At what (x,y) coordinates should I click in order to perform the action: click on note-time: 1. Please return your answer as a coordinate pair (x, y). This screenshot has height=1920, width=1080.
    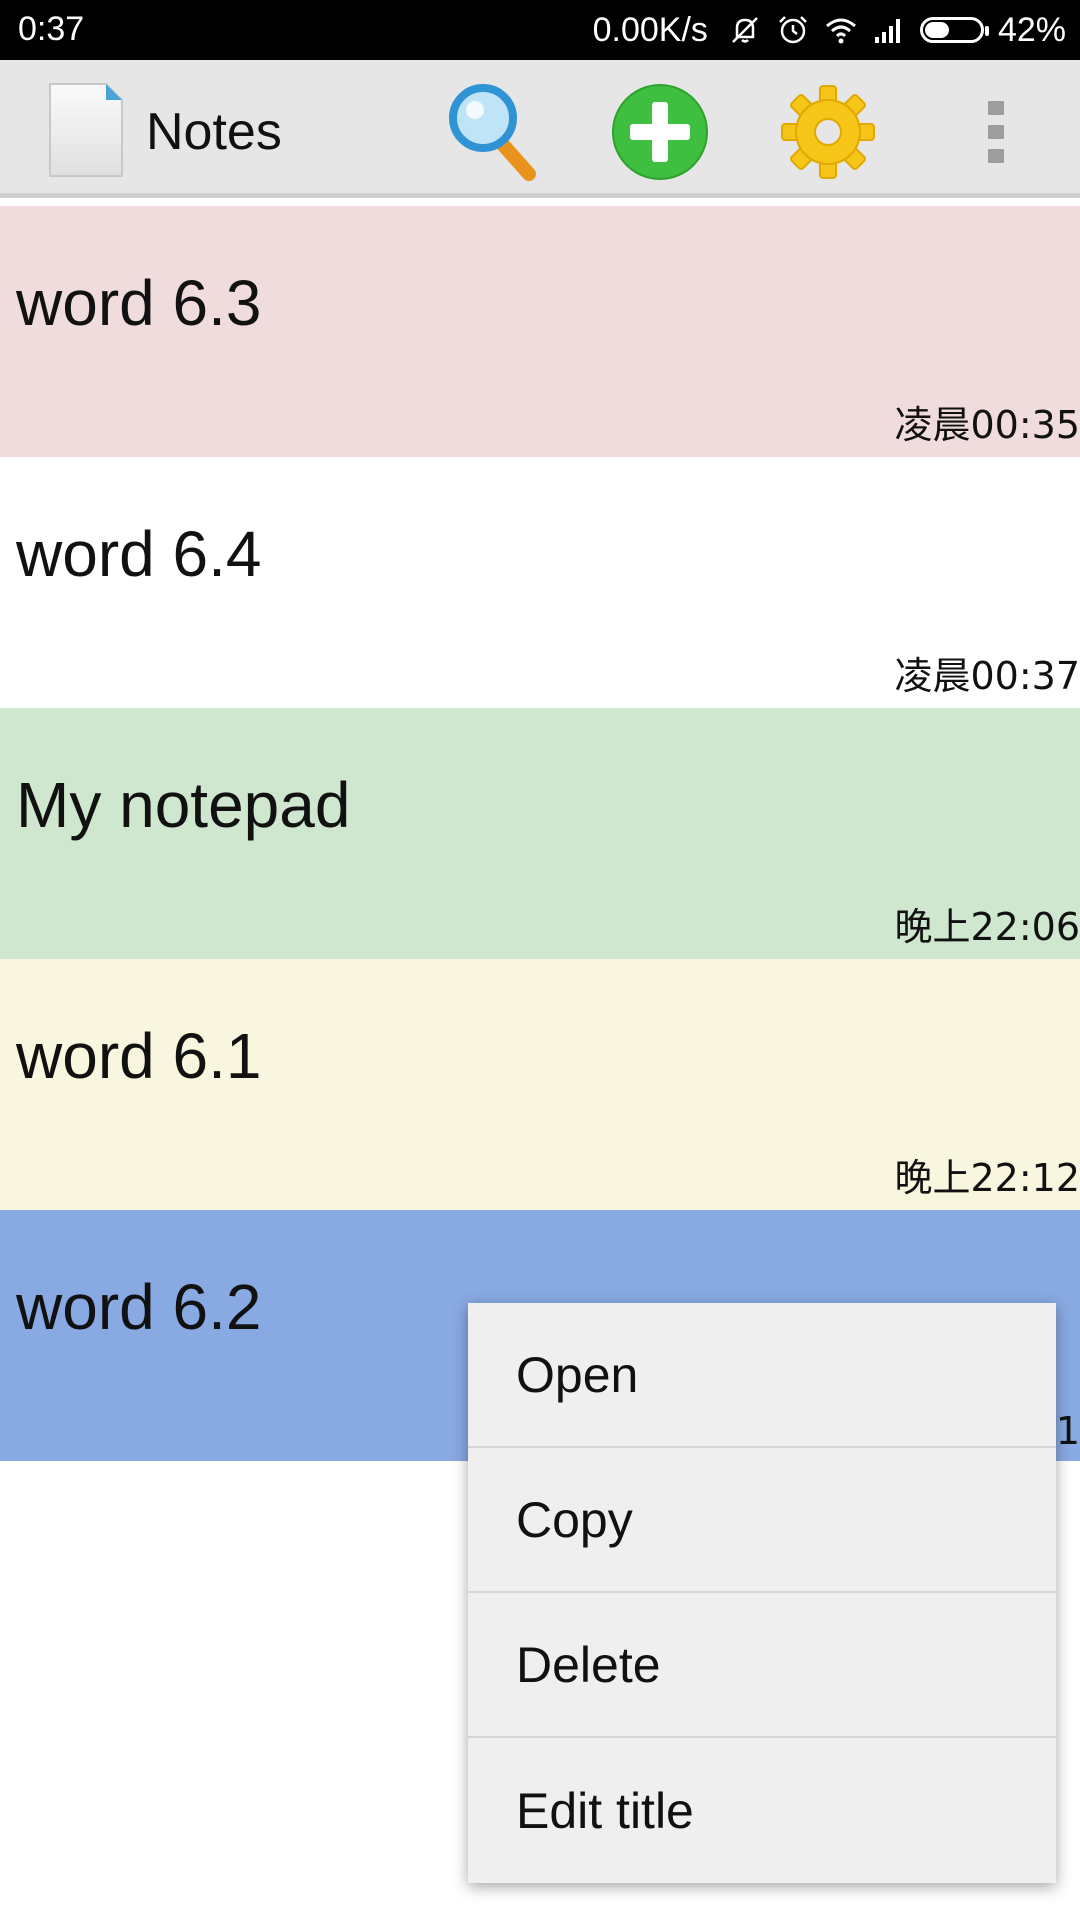
    Looking at the image, I should click on (1067, 1431).